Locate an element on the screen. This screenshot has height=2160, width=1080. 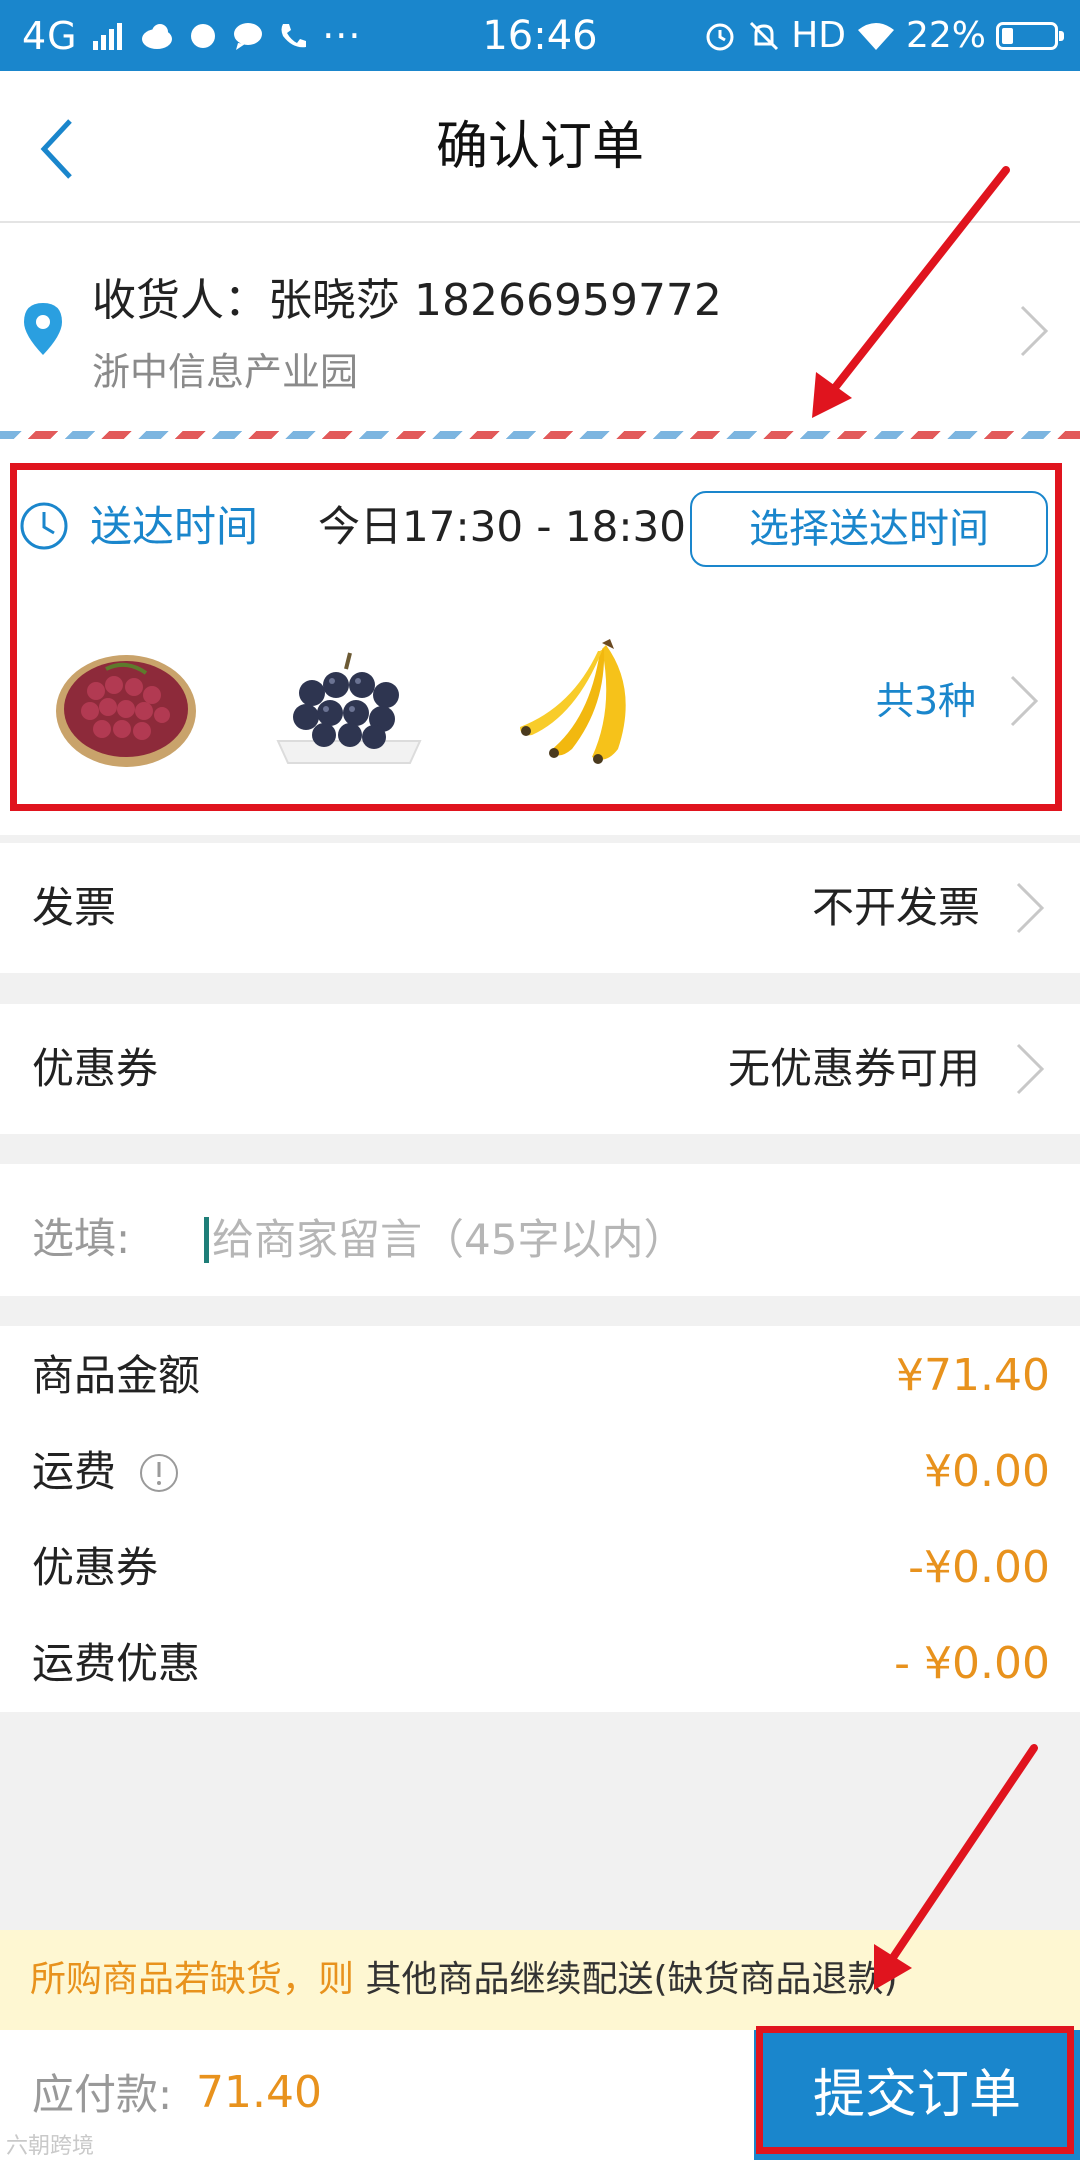
remark-input is located at coordinates (622, 1239).